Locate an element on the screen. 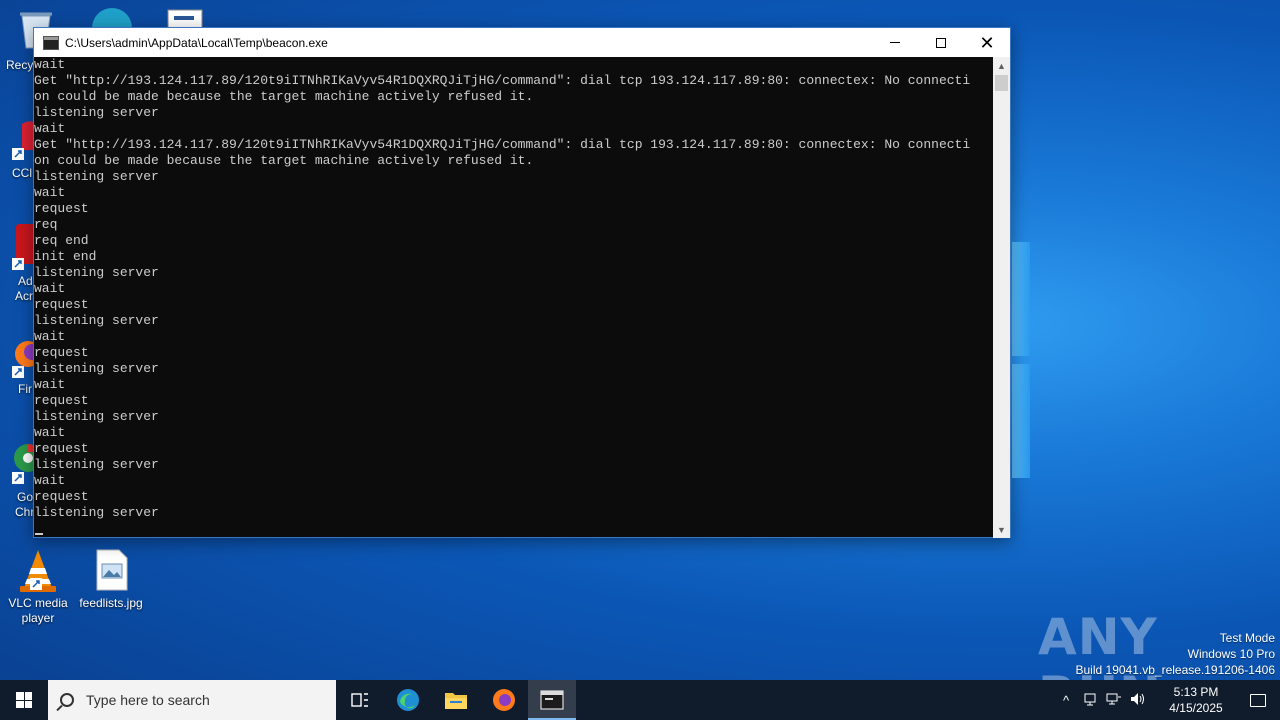 The width and height of the screenshot is (1280, 720). taskbar-file-explorer is located at coordinates (456, 700).